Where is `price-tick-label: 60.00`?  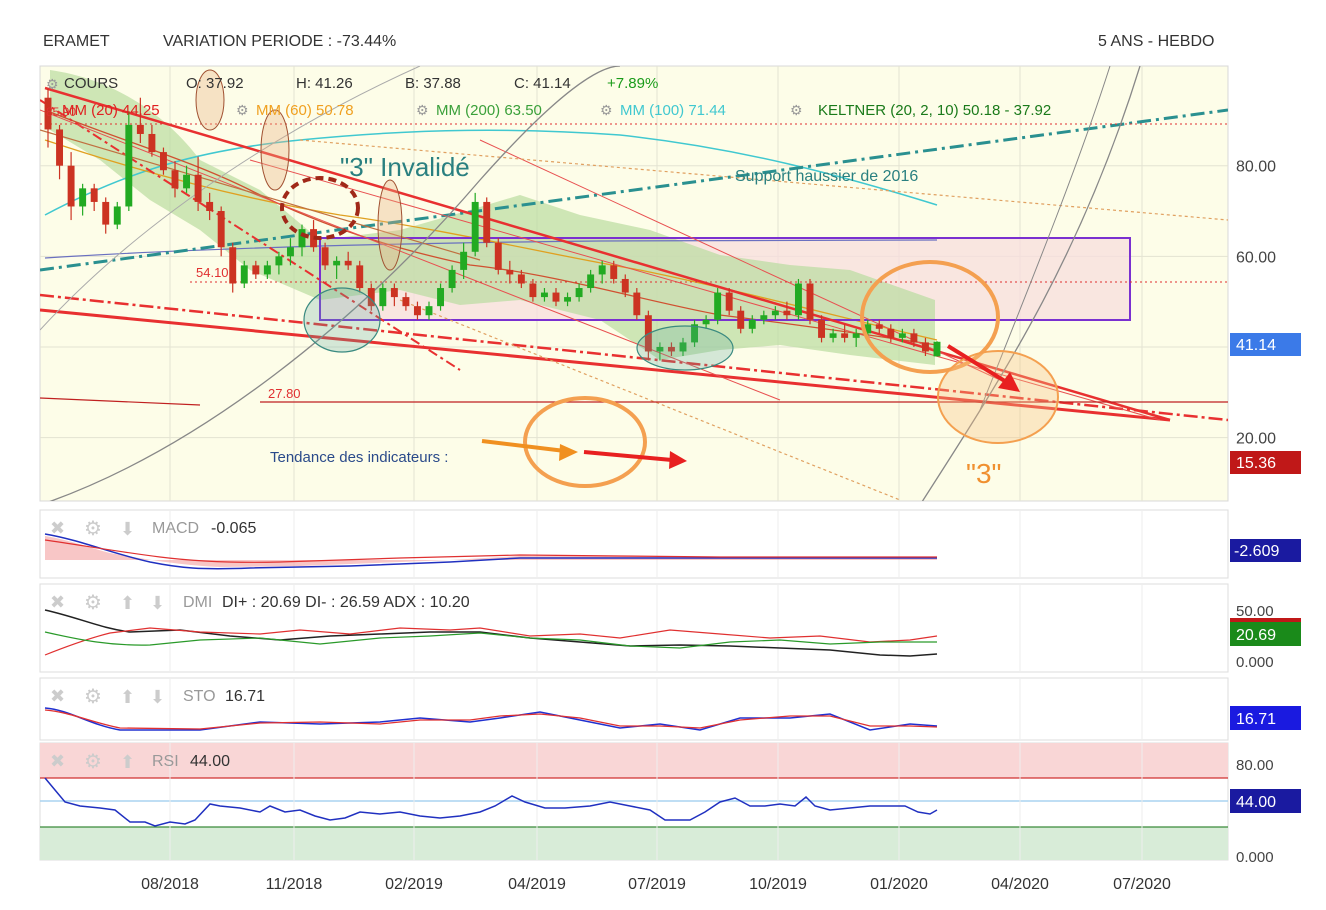 price-tick-label: 60.00 is located at coordinates (1256, 257).